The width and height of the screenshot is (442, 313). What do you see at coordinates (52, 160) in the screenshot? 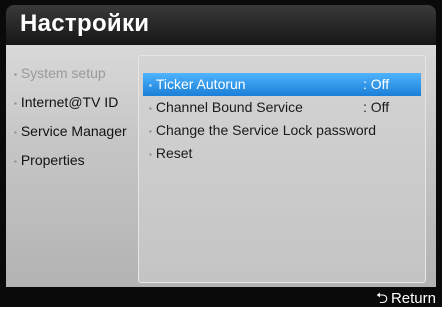
I see `sidebar-item-label: Properties` at bounding box center [52, 160].